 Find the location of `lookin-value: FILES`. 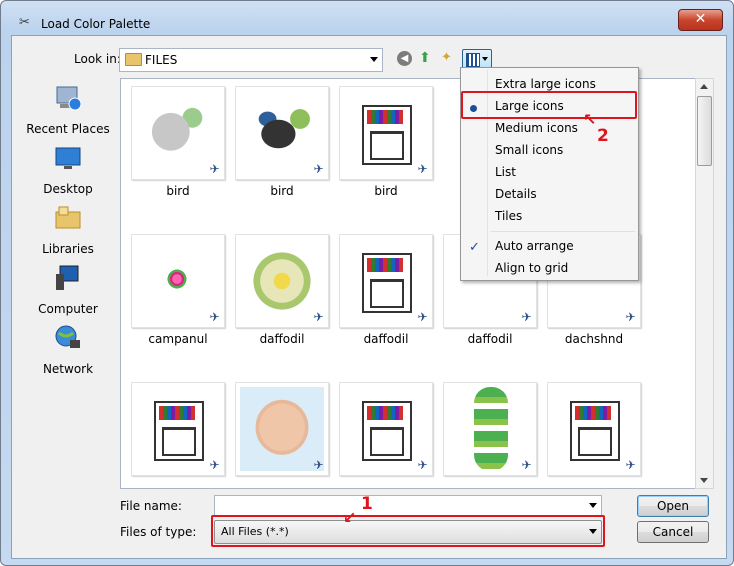

lookin-value: FILES is located at coordinates (161, 60).